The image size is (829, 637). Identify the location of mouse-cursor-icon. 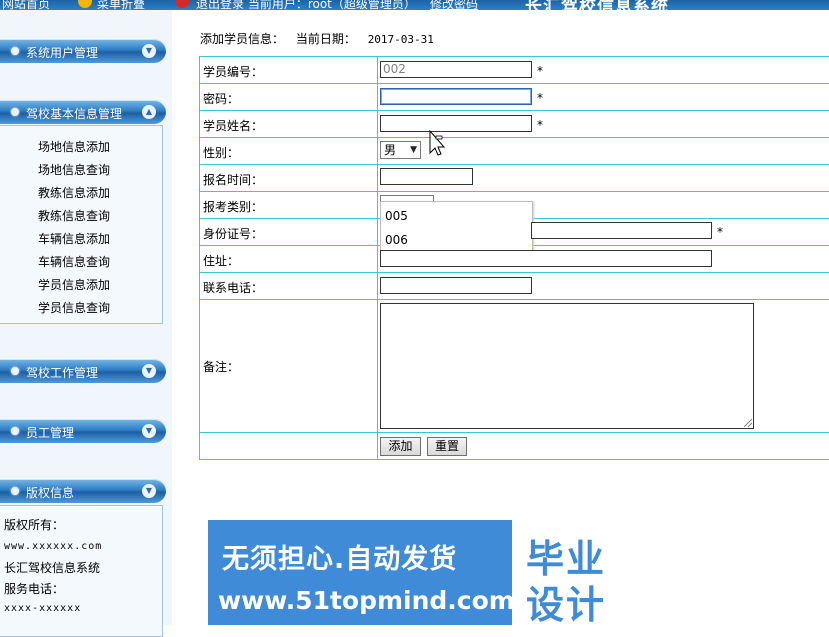
(437, 143).